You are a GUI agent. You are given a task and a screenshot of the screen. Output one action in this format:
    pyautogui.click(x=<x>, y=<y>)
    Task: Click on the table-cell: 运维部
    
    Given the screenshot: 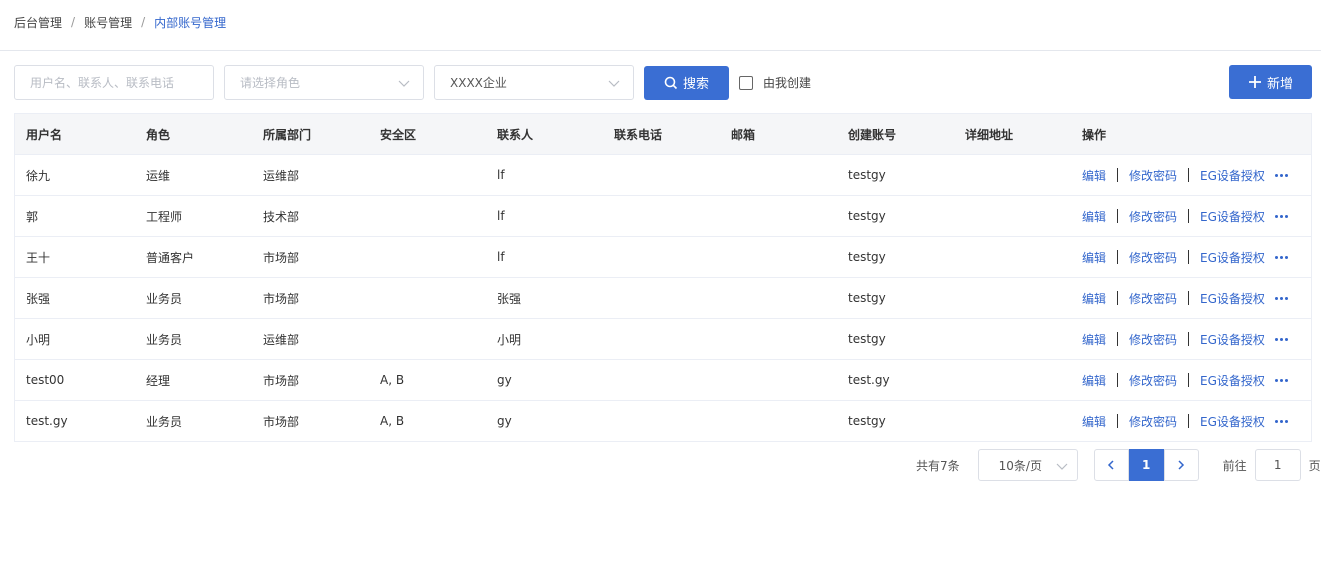 What is the action you would take?
    pyautogui.click(x=281, y=339)
    